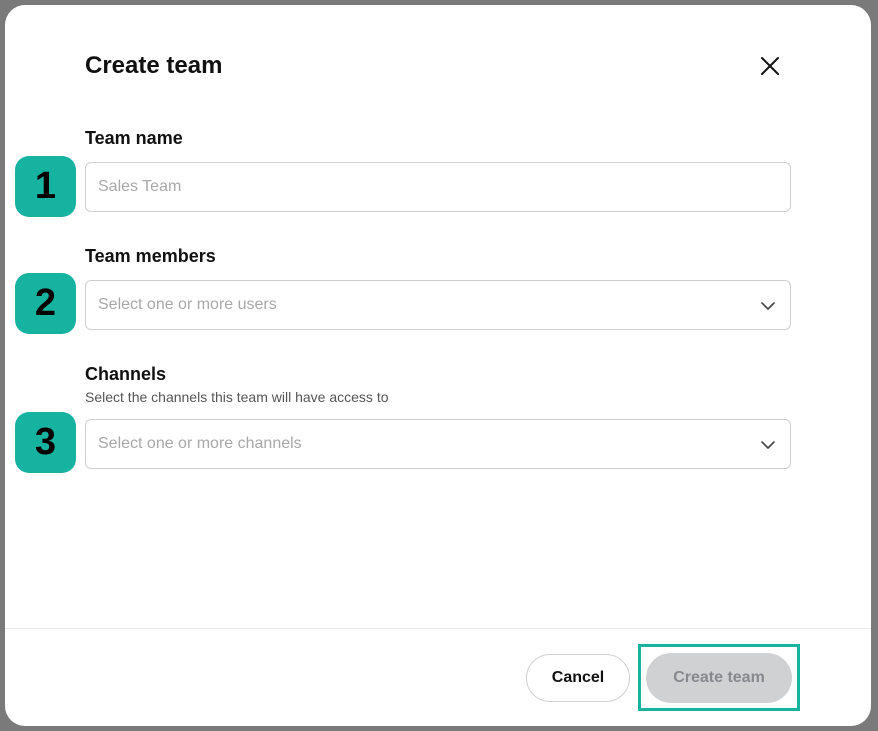 This screenshot has width=878, height=731. I want to click on team-name-input, so click(438, 187).